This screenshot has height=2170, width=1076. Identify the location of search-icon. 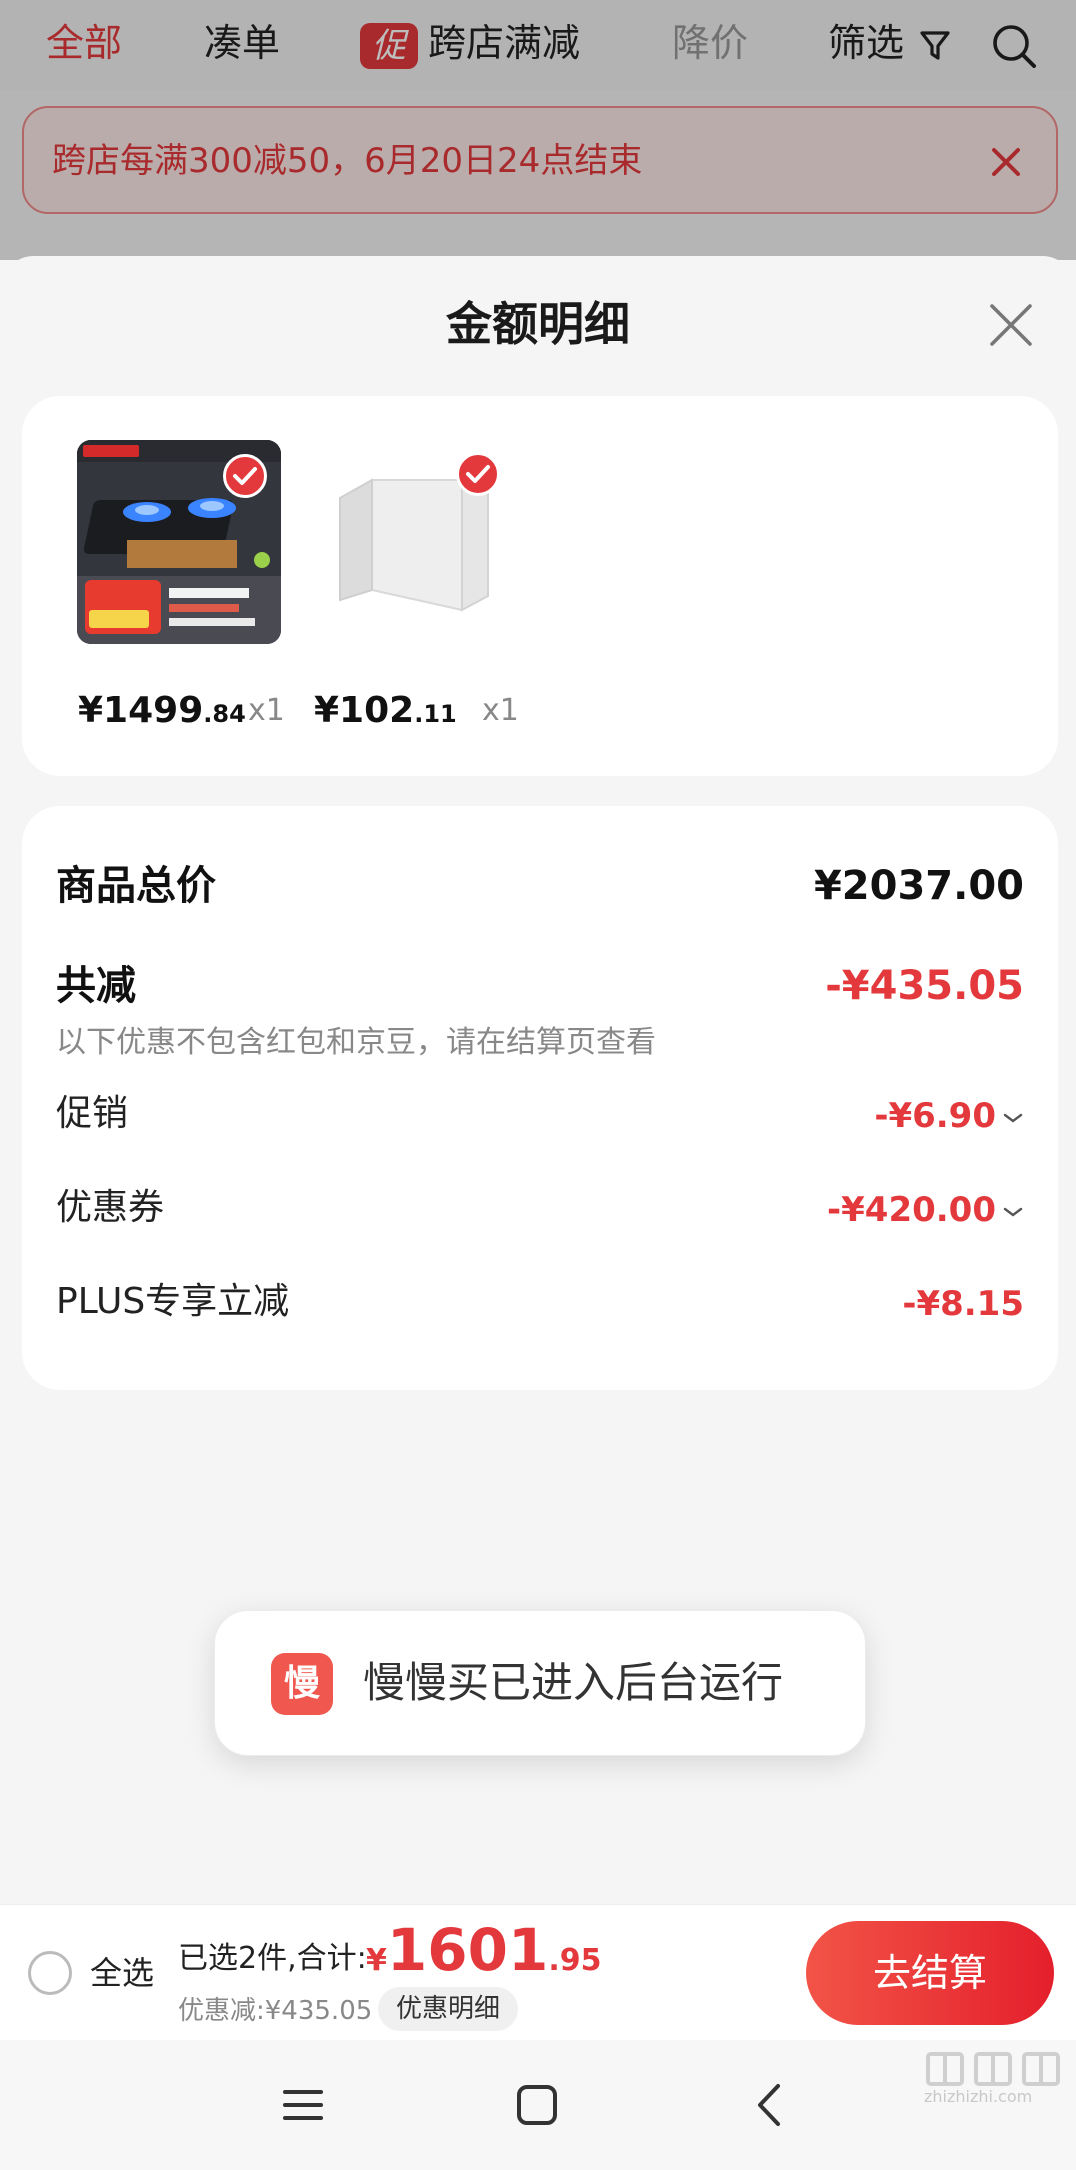
(1014, 46).